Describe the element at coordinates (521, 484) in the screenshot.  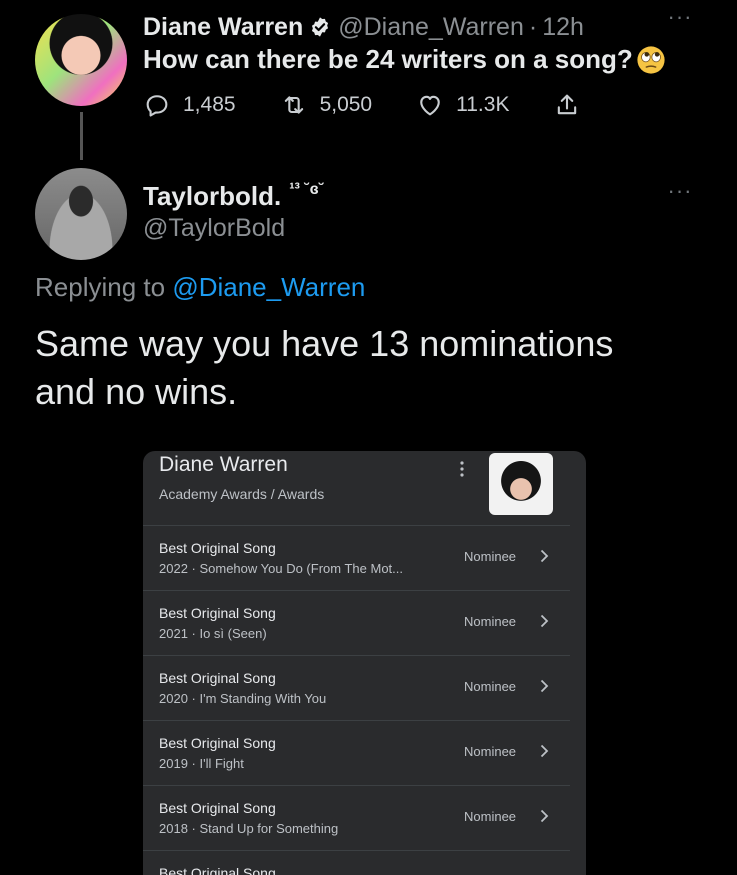
I see `diane-warren-photo` at that location.